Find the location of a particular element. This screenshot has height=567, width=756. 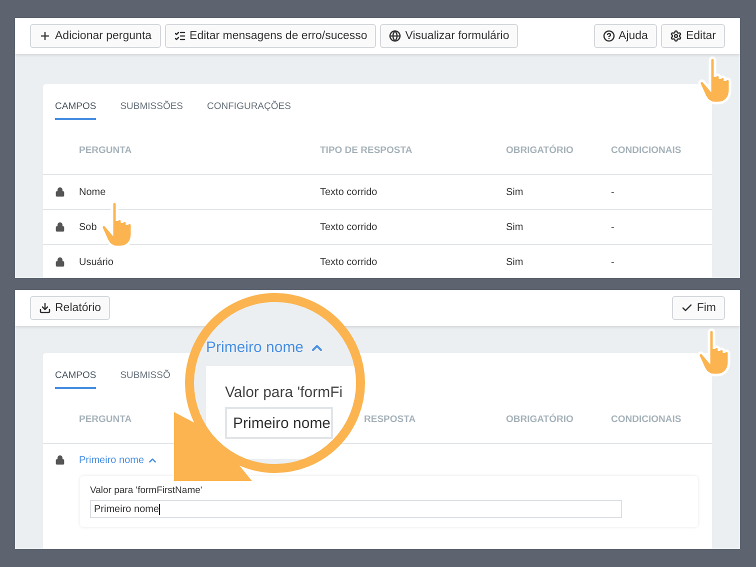

report-button: Relatório is located at coordinates (70, 308).